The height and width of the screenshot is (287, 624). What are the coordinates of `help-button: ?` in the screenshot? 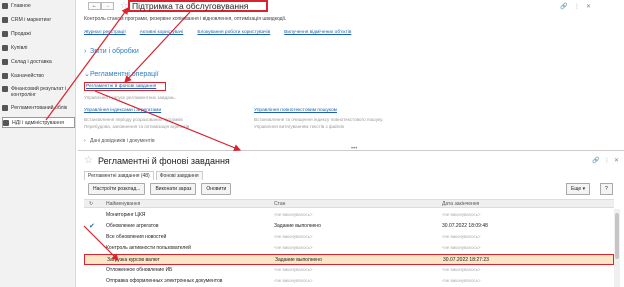 It's located at (606, 189).